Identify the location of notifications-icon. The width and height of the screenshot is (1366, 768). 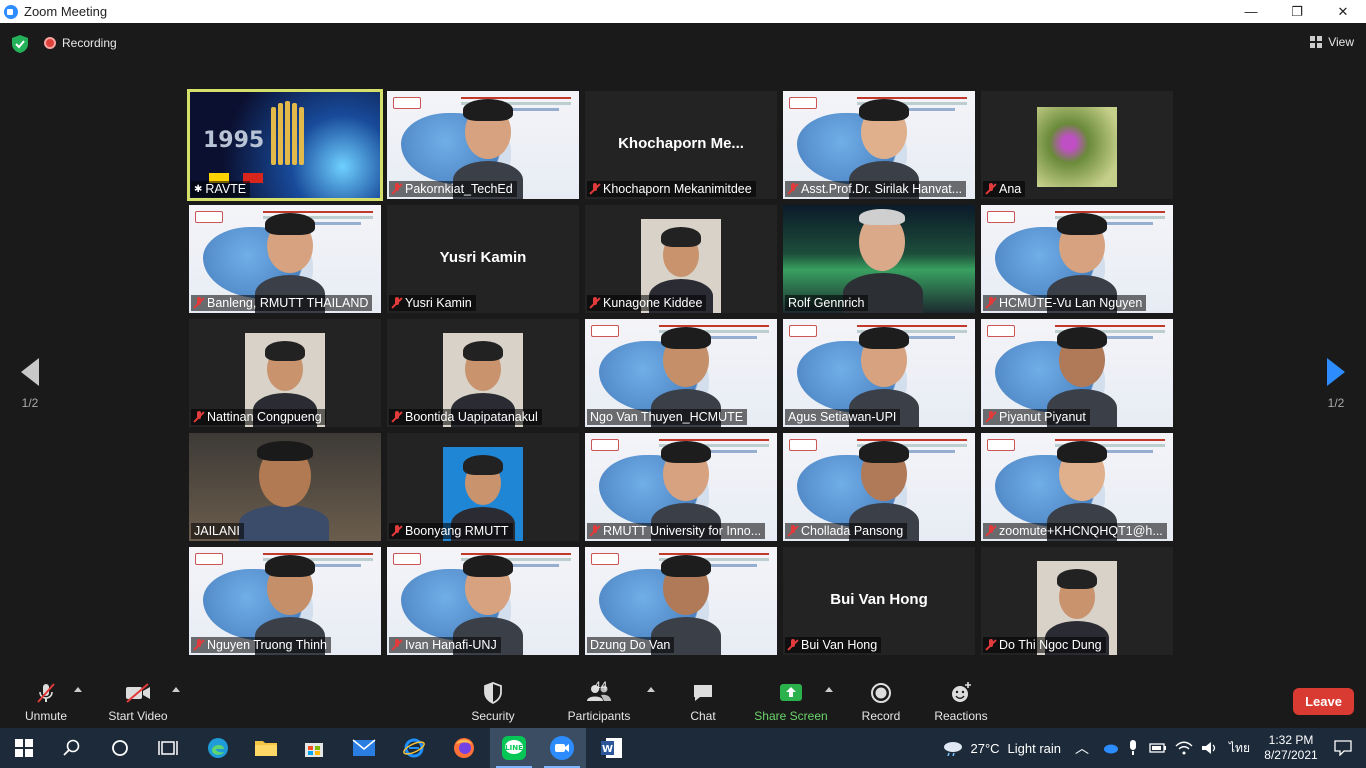
(1343, 748).